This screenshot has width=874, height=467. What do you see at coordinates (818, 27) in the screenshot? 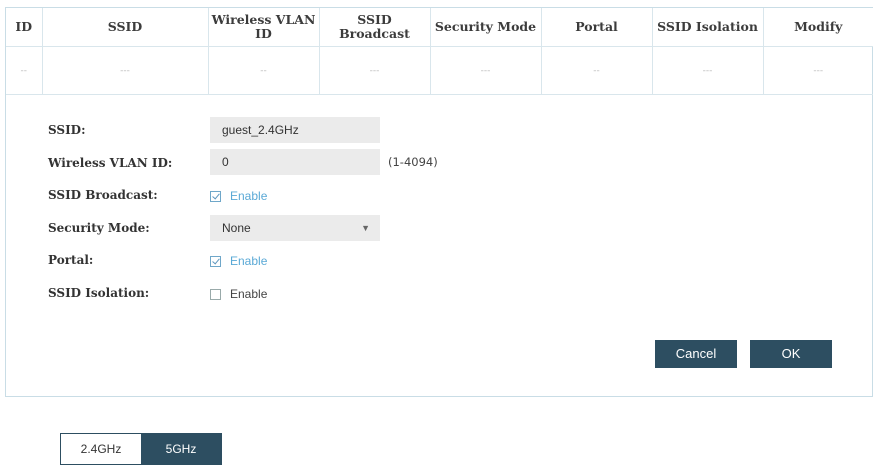
I see `col-header-modify: Modify` at bounding box center [818, 27].